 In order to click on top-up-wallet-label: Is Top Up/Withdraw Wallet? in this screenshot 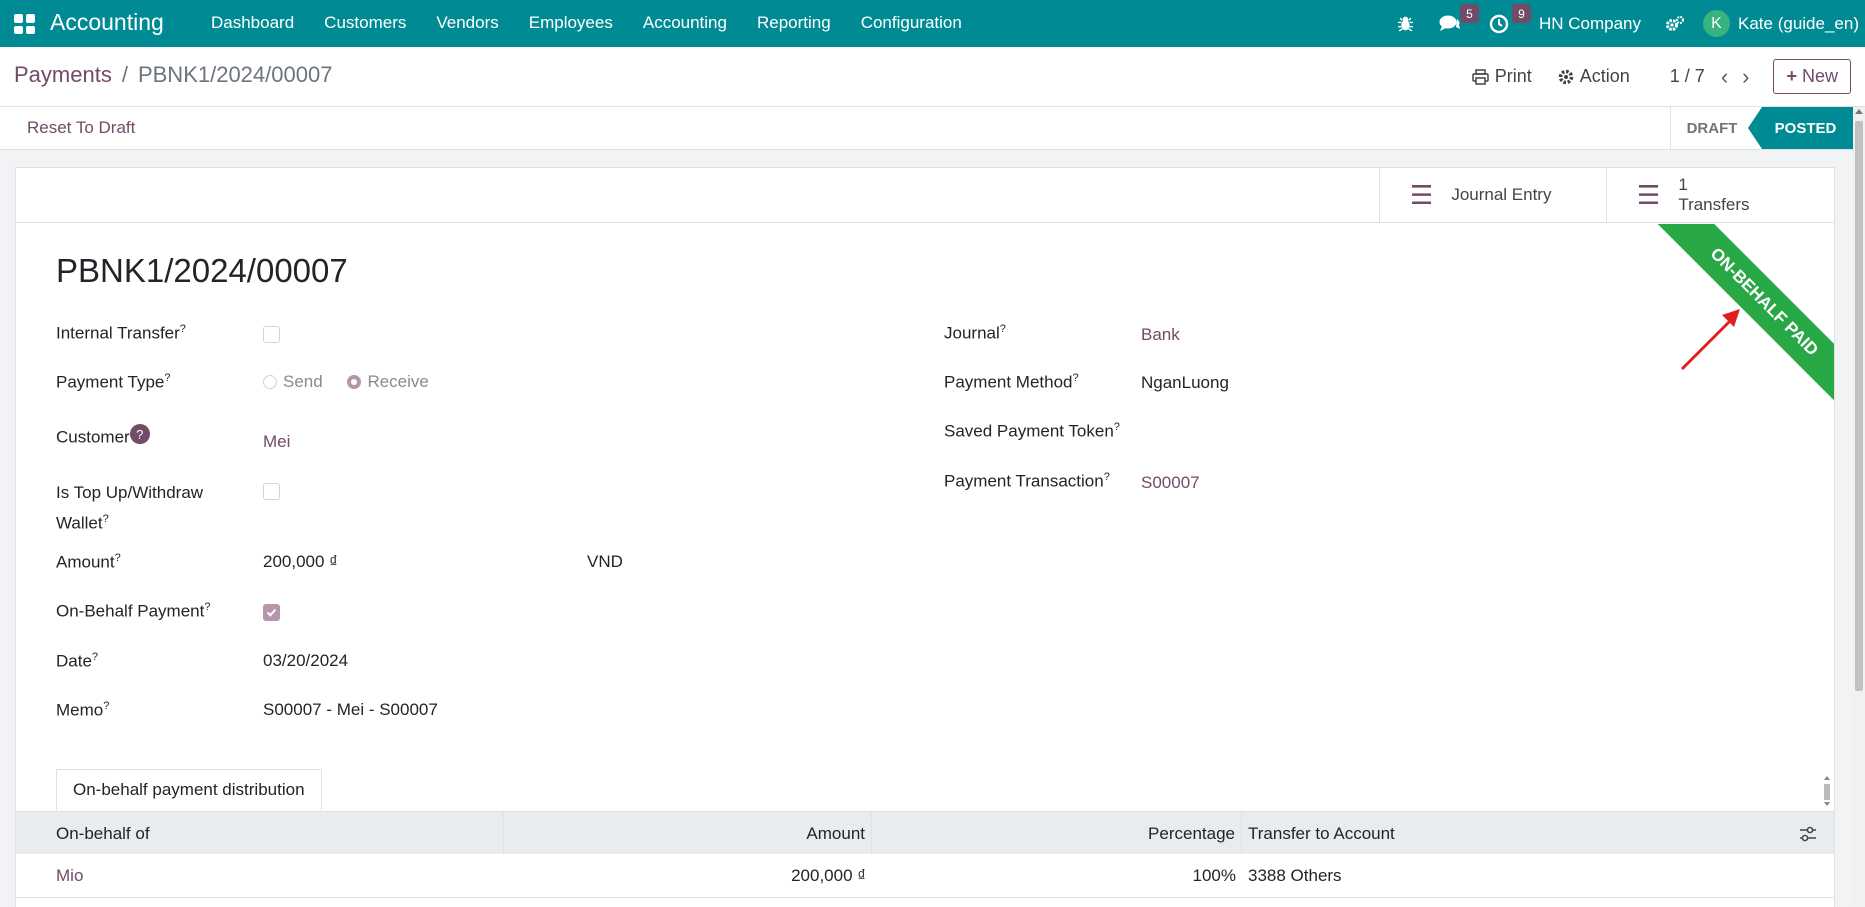, I will do `click(130, 508)`.